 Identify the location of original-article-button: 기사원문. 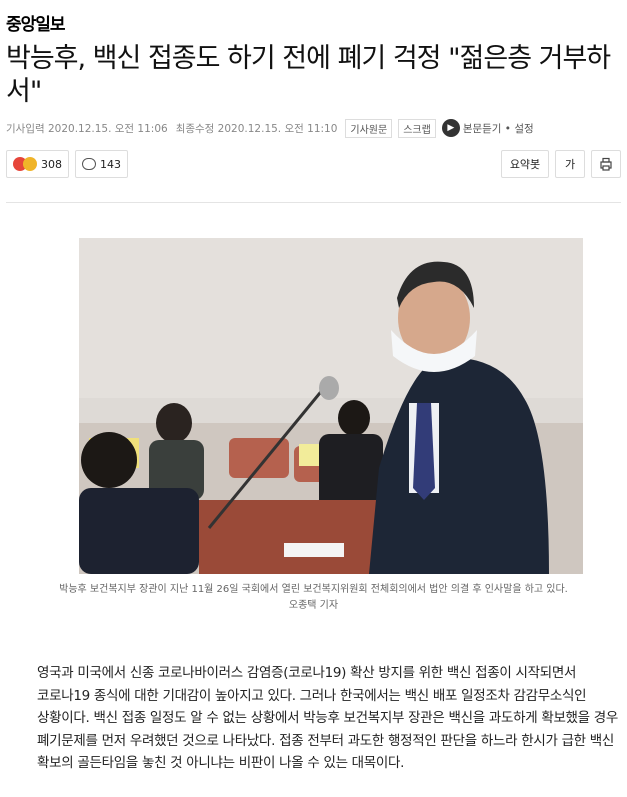
(369, 128).